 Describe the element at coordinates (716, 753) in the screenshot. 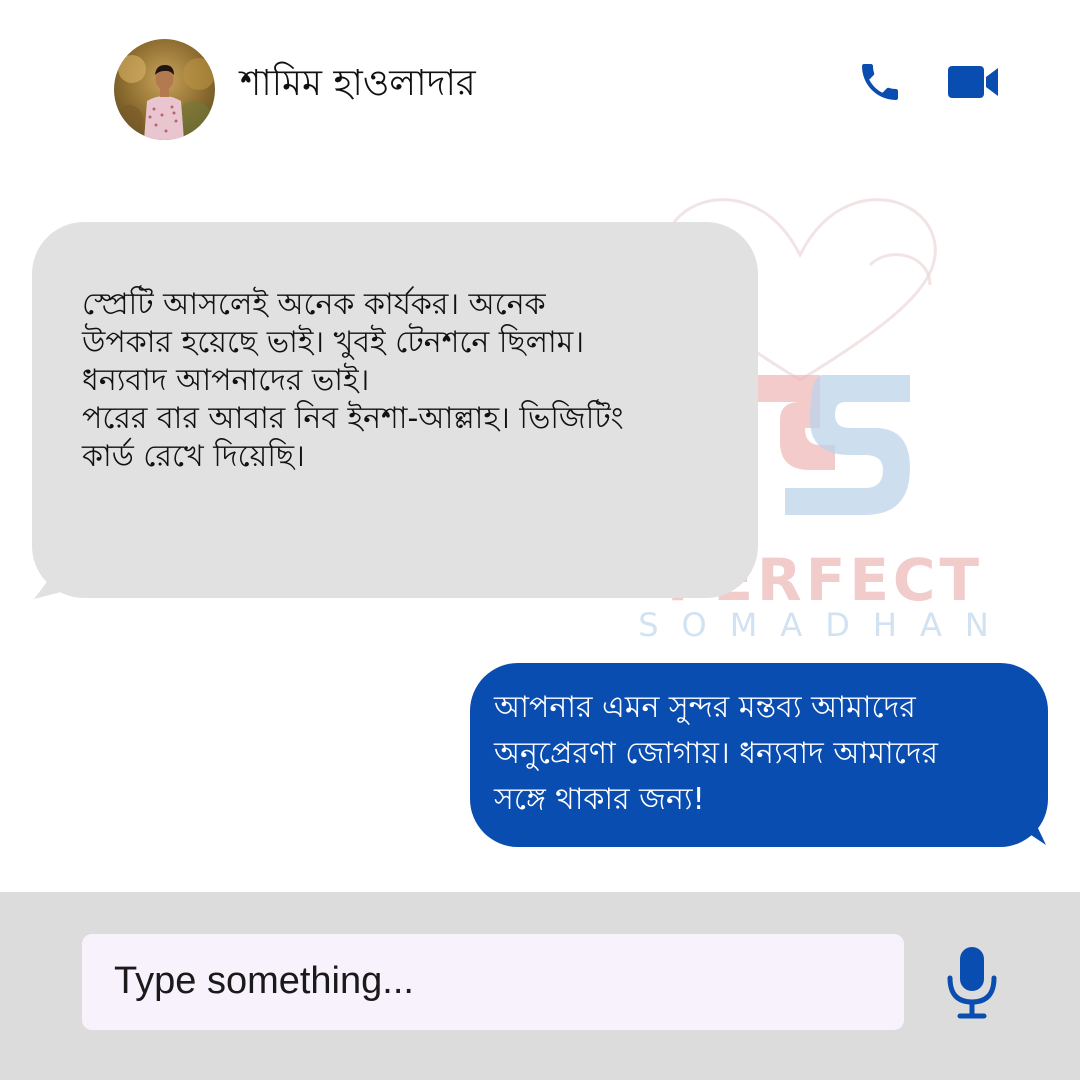

I see `message-line: অনুপ্রেরণা জোগায়। ধন্যবাদ আমাদের` at that location.